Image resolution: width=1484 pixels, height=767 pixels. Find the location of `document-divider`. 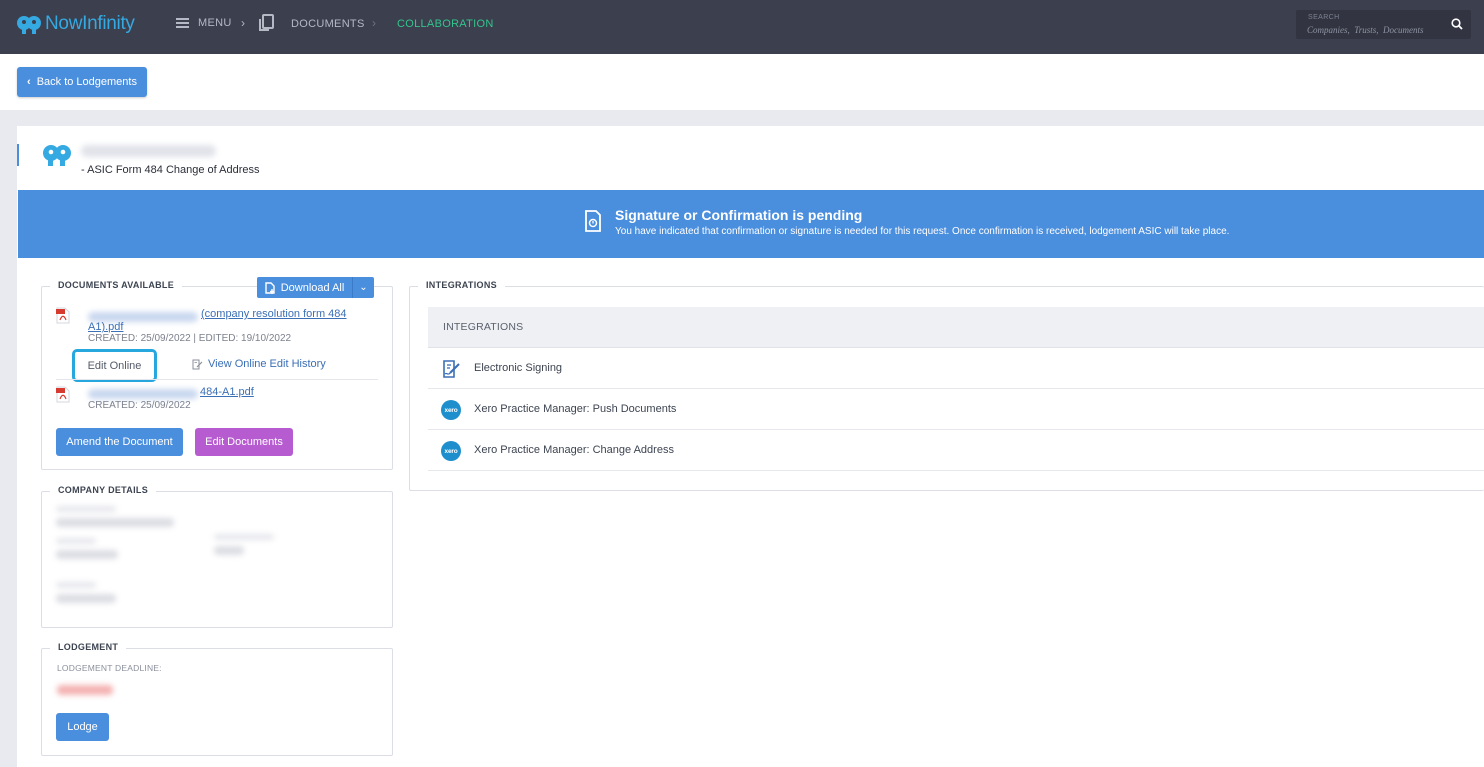

document-divider is located at coordinates (217, 379).